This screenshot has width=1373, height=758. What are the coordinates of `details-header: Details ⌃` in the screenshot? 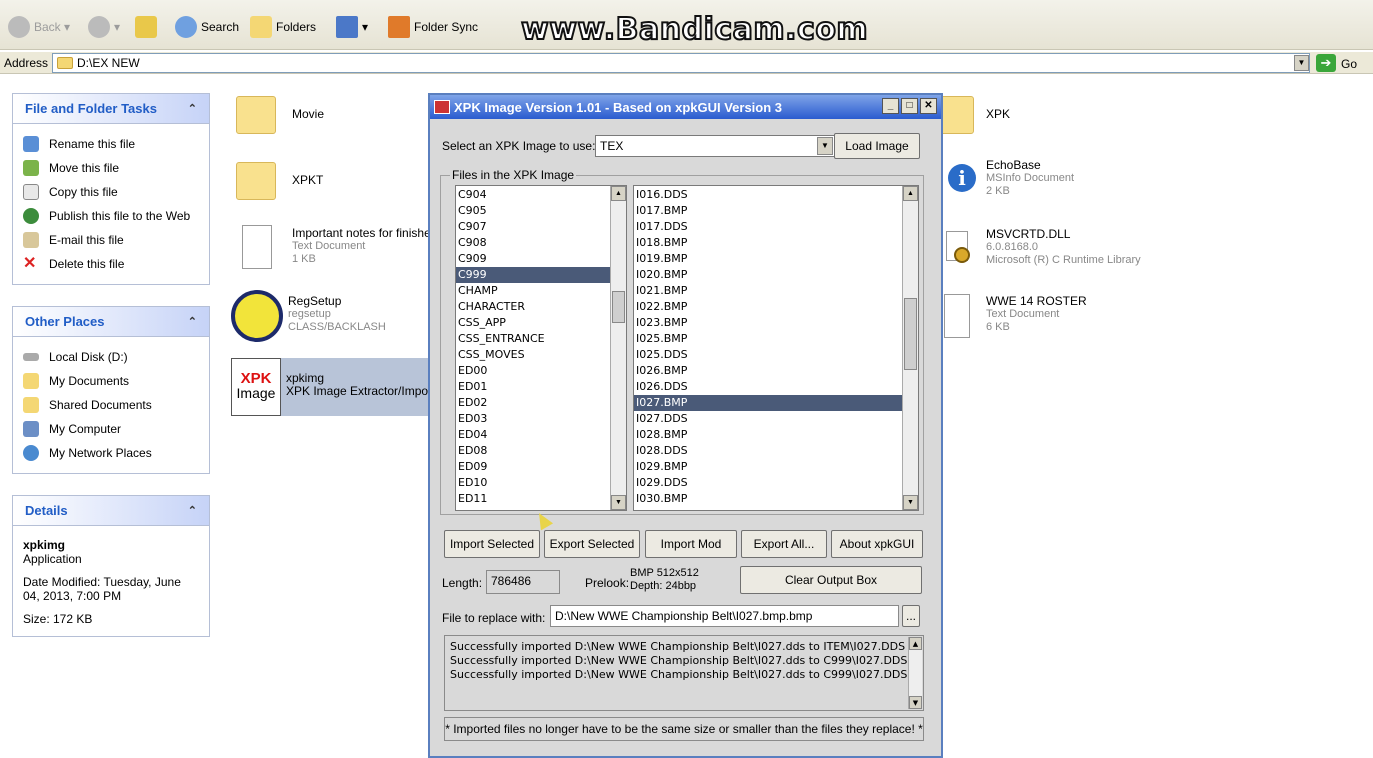 It's located at (111, 511).